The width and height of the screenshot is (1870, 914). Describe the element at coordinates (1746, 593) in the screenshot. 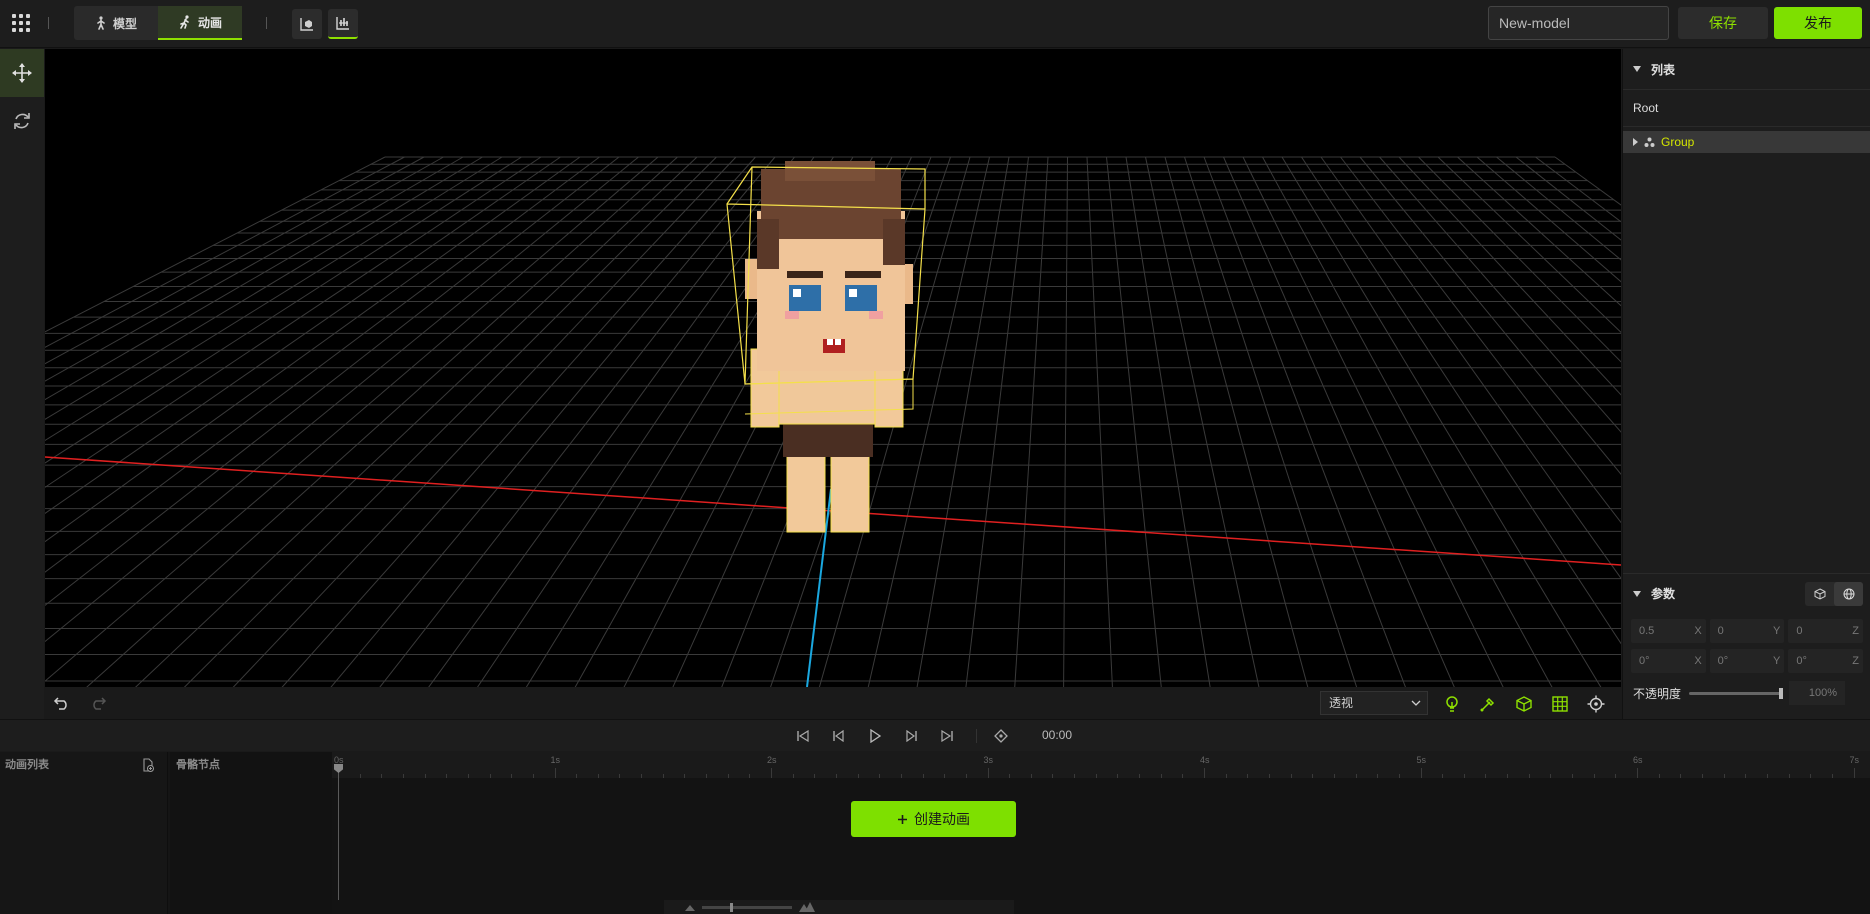

I see `params-header: 参数` at that location.